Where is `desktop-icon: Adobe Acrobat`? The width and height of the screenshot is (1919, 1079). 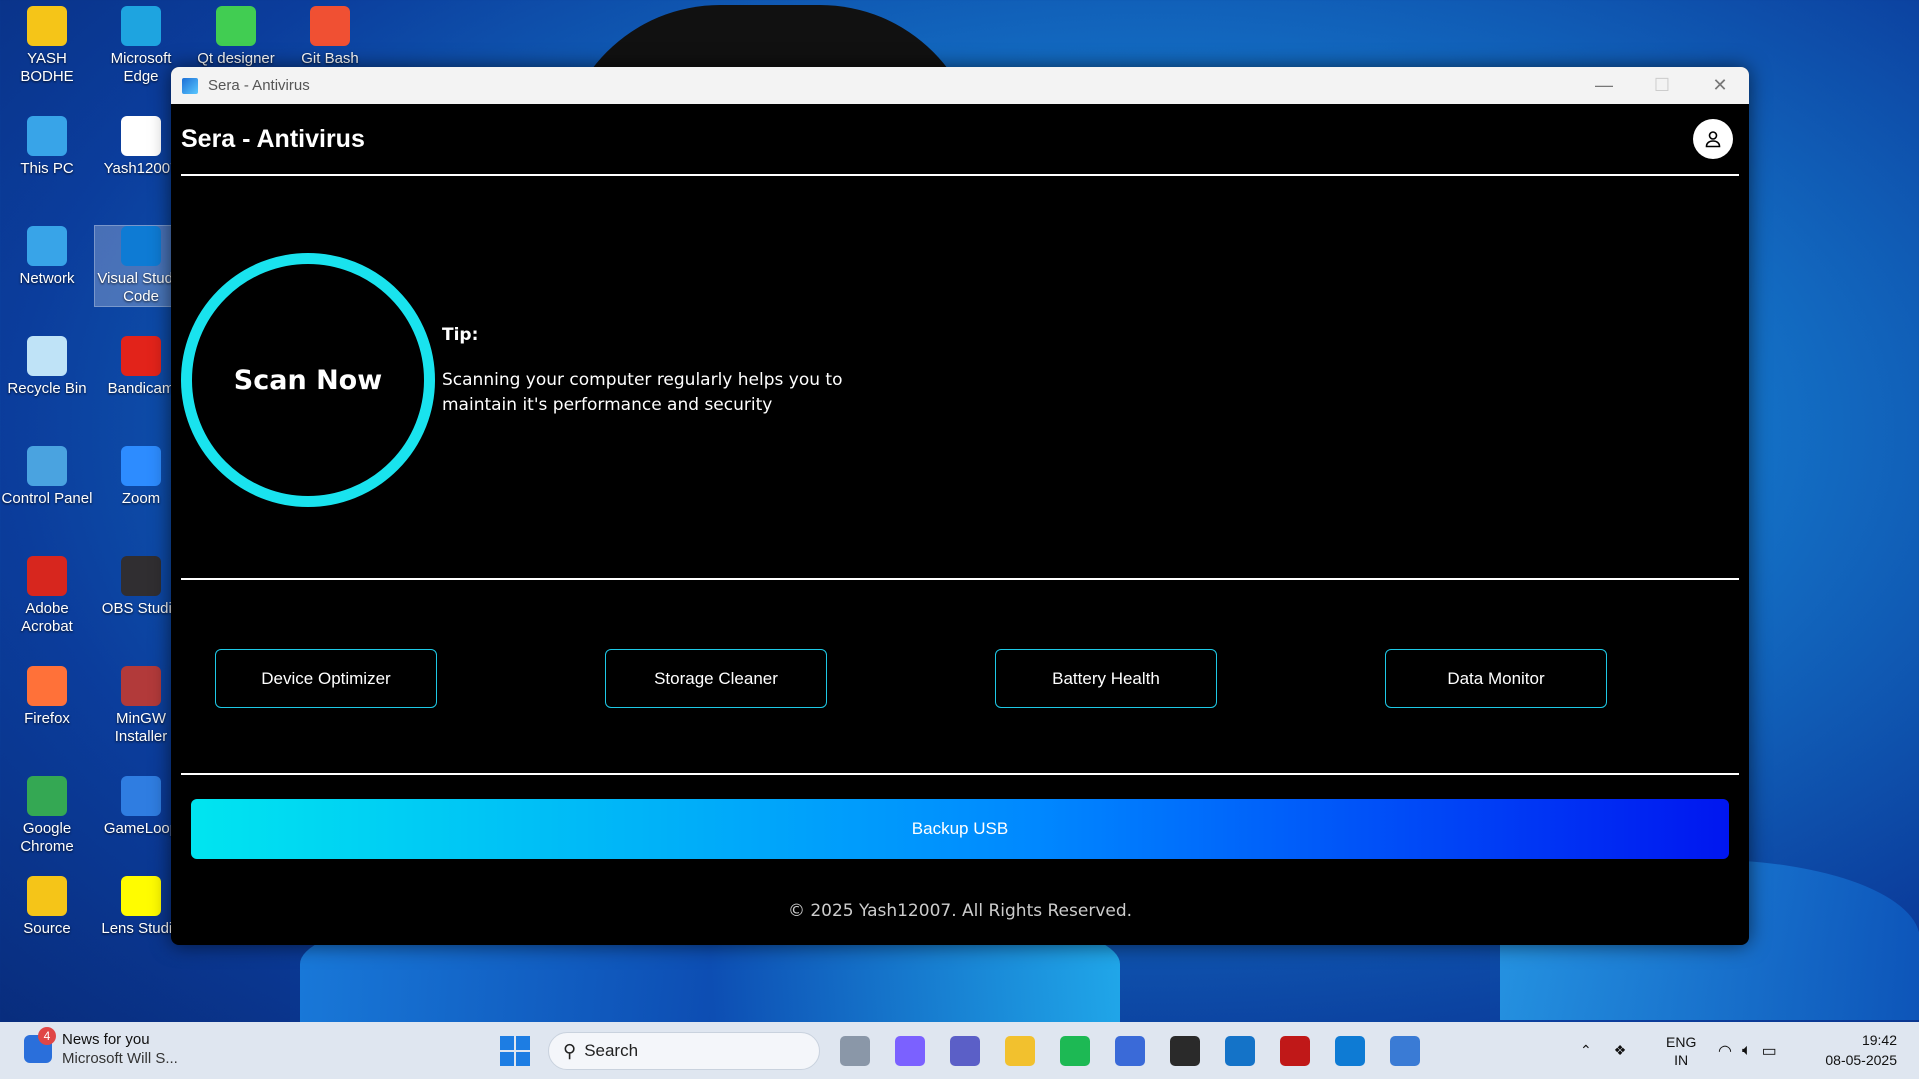
desktop-icon: Adobe Acrobat is located at coordinates (47, 596).